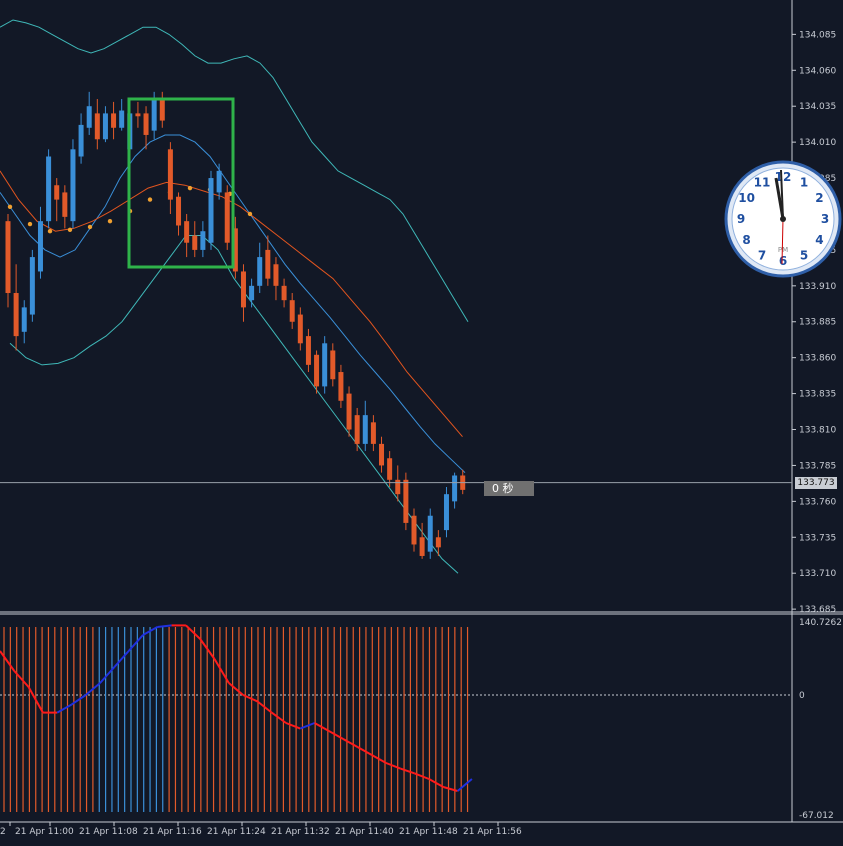 This screenshot has height=846, width=843. Describe the element at coordinates (783, 219) in the screenshot. I see `analog-clock-icon: 1234567891011 12 PM` at that location.